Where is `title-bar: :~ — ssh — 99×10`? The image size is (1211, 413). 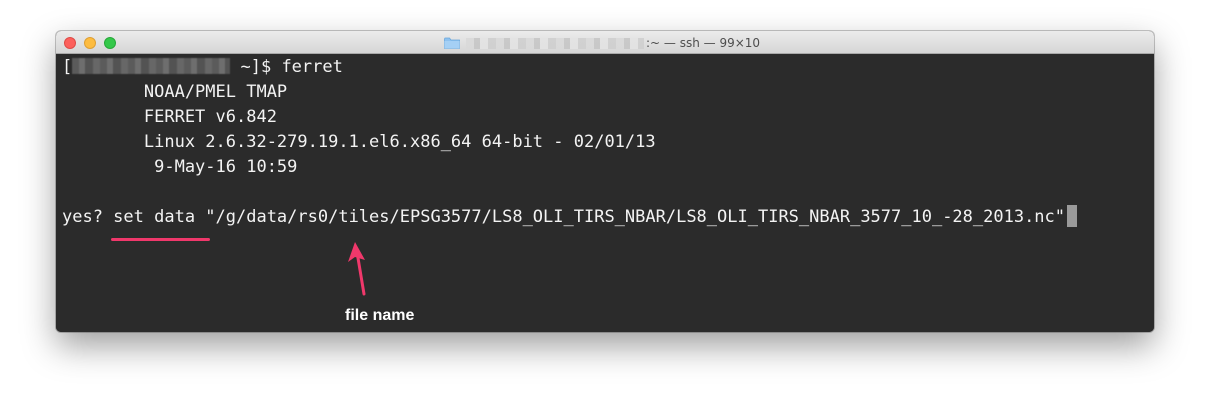 title-bar: :~ — ssh — 99×10 is located at coordinates (605, 42).